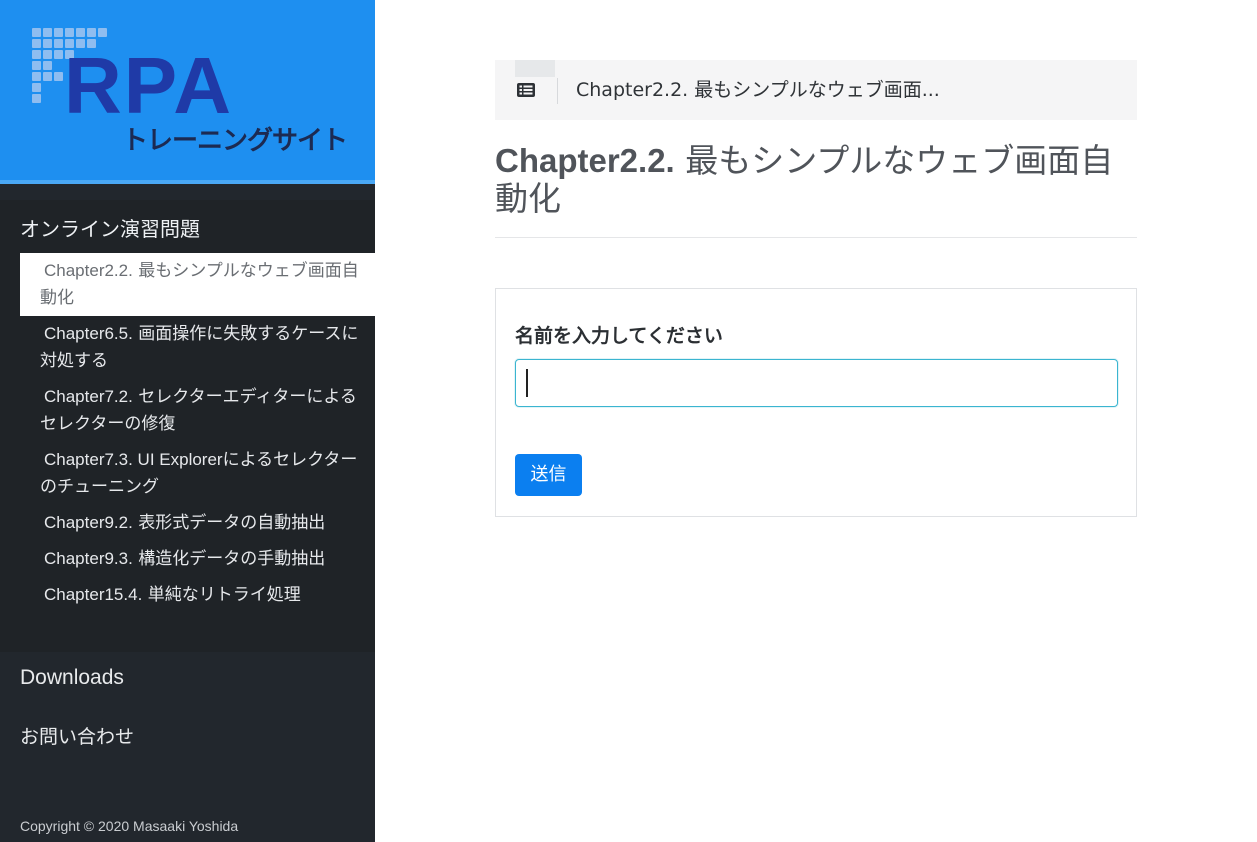 The height and width of the screenshot is (842, 1257). Describe the element at coordinates (548, 475) in the screenshot. I see `submit-button: 送信` at that location.